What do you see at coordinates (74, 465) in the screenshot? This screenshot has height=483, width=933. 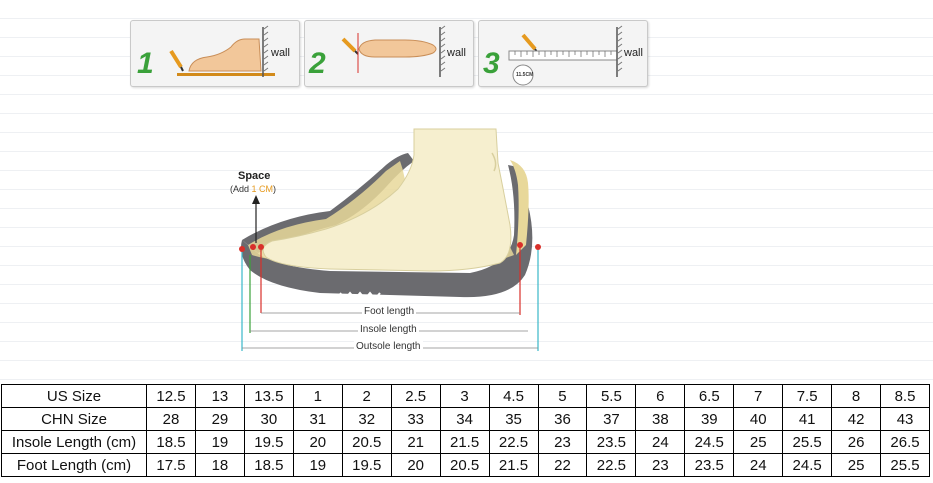 I see `row-header: Foot Length (cm)` at bounding box center [74, 465].